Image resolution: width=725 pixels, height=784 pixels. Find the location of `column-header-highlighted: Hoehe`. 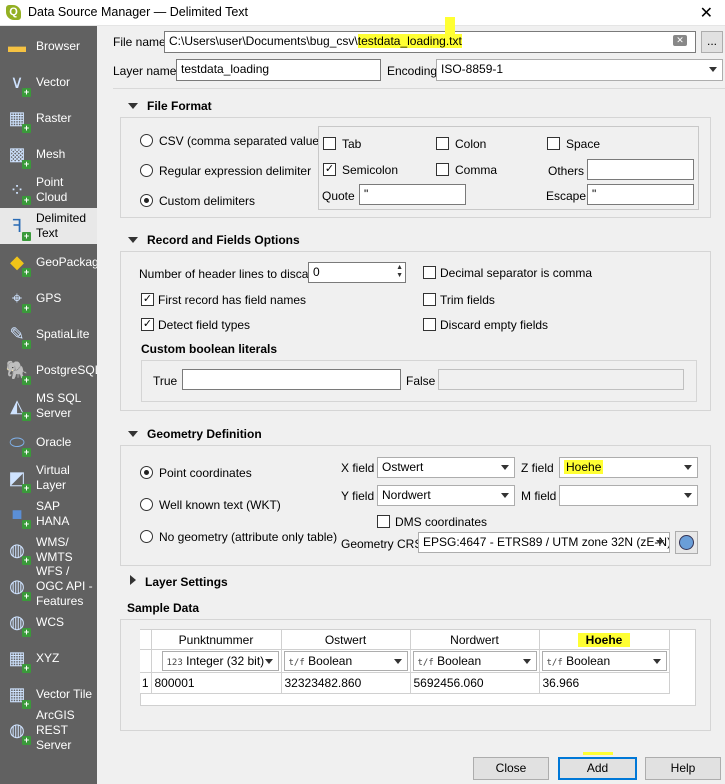

column-header-highlighted: Hoehe is located at coordinates (604, 639).